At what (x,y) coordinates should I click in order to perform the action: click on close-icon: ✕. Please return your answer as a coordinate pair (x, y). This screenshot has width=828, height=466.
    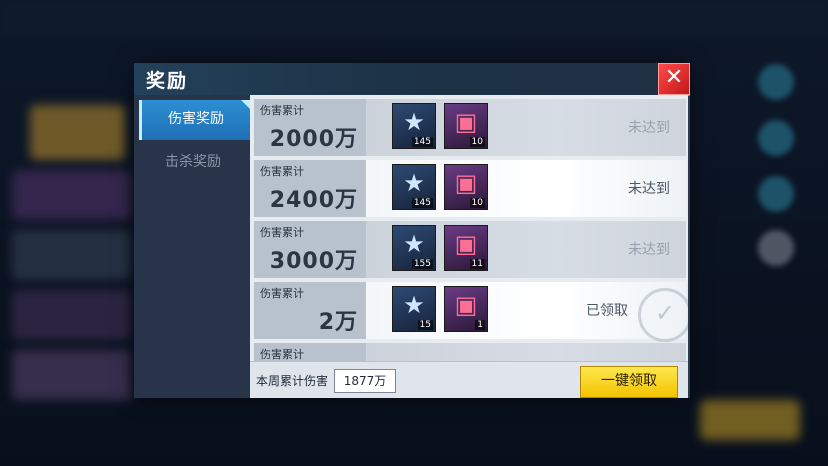
    Looking at the image, I should click on (674, 77).